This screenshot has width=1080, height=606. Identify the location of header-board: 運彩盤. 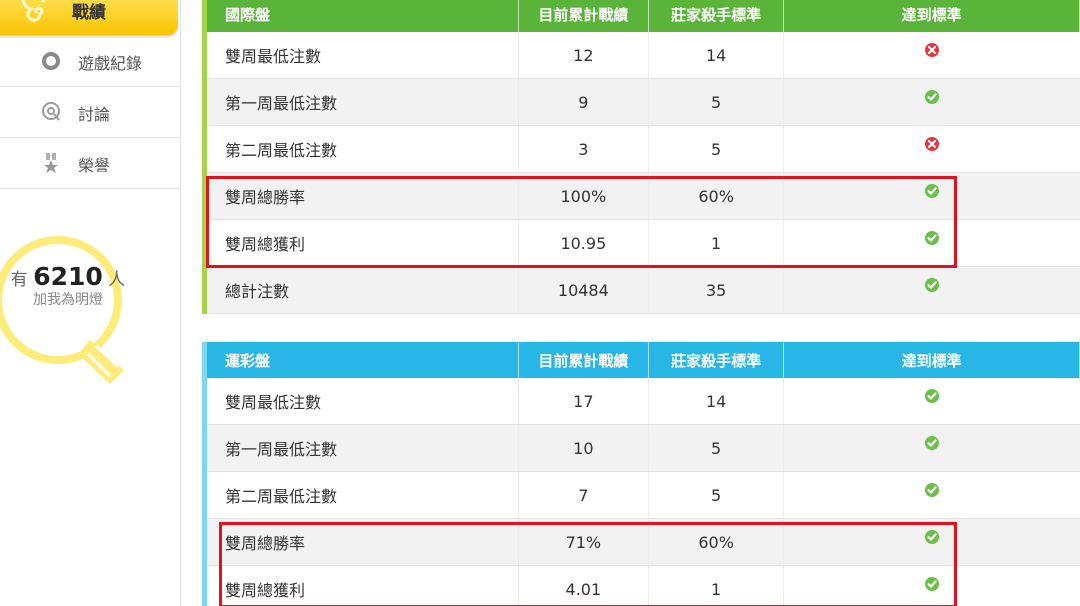
(361, 360).